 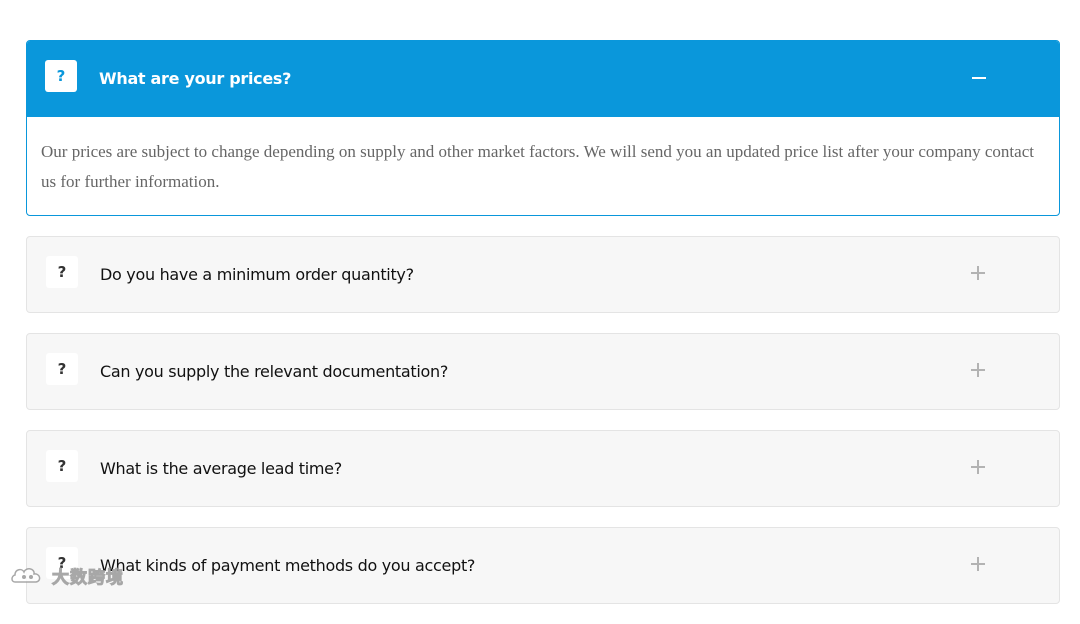 I want to click on faq-item: ? What is the average lead time?, so click(x=543, y=468).